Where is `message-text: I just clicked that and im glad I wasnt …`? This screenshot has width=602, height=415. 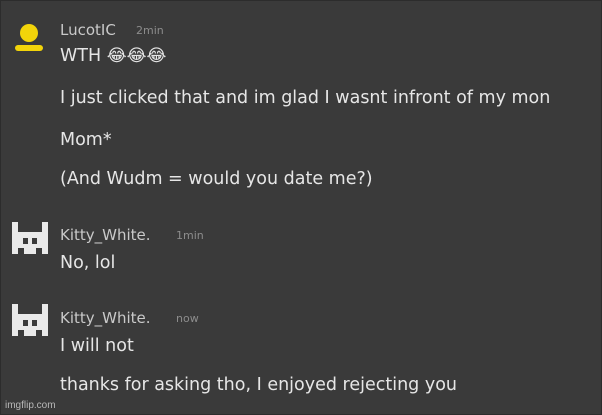
message-text: I just clicked that and im glad I wasnt … is located at coordinates (305, 98).